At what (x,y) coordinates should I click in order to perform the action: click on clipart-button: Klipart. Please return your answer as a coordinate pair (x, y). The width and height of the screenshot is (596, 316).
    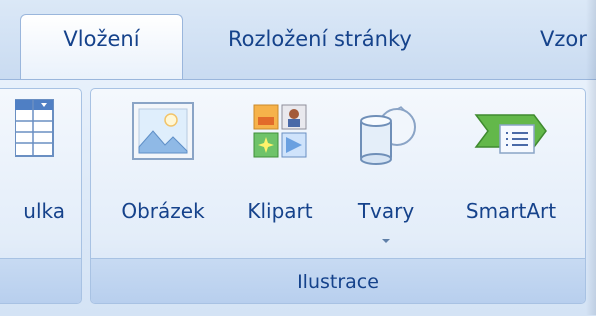
    Looking at the image, I should click on (280, 174).